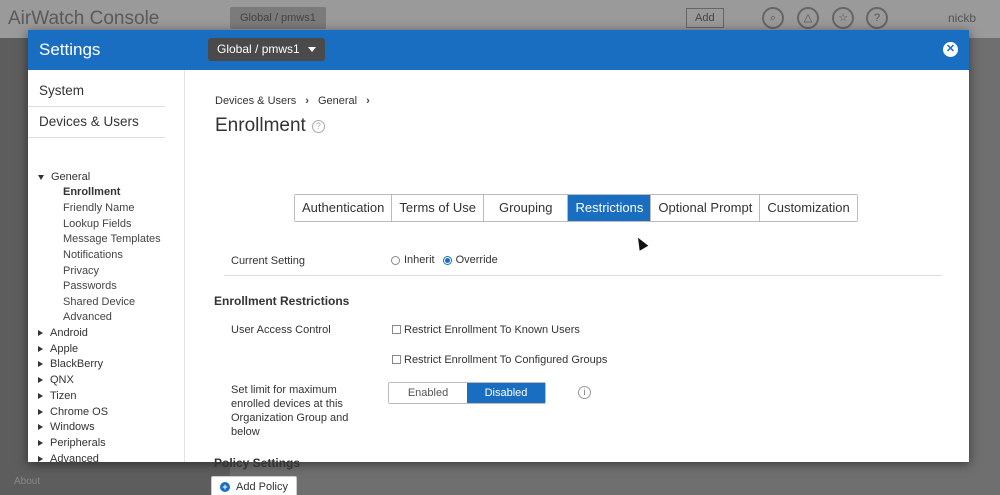 Image resolution: width=1000 pixels, height=495 pixels. I want to click on restrict-configured-groups-checkbox, so click(396, 359).